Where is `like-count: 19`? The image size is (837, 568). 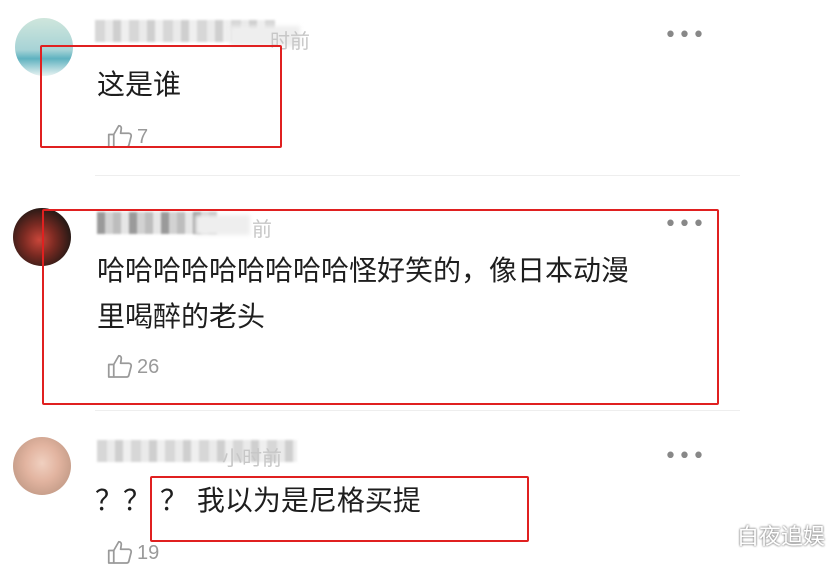 like-count: 19 is located at coordinates (148, 552).